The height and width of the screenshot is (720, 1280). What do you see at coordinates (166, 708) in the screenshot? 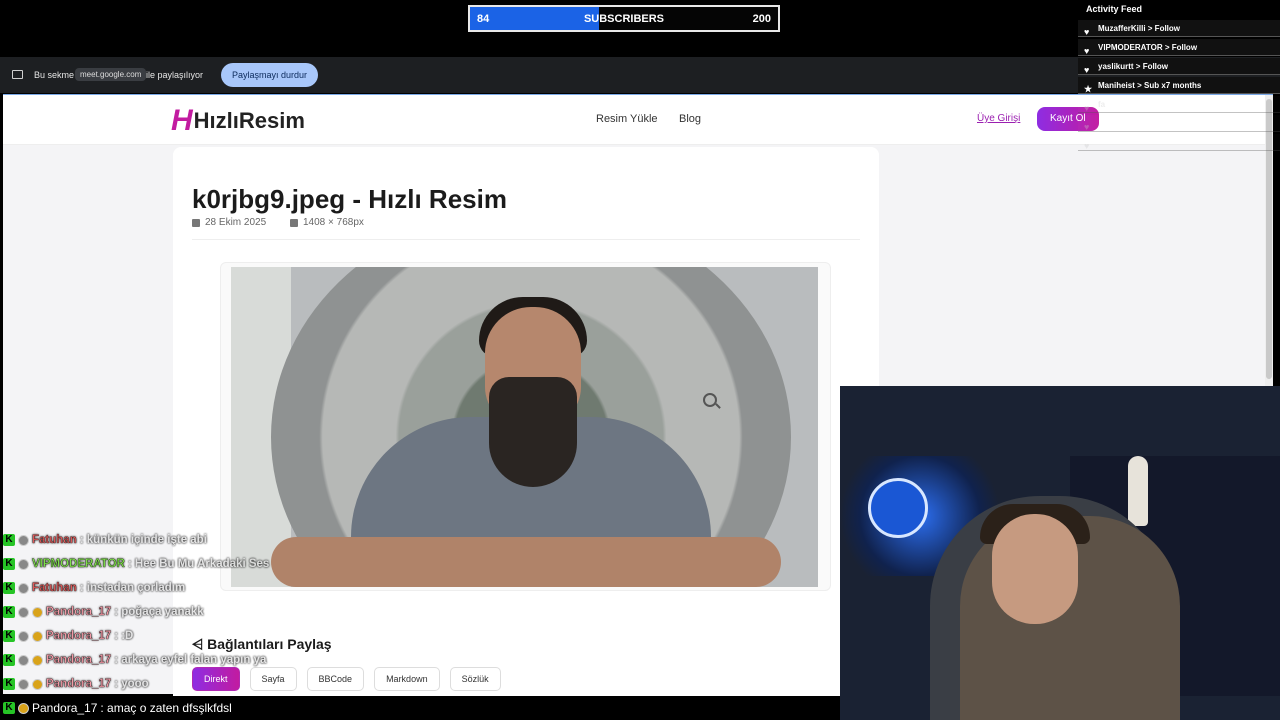
I see `chat-text: : amaç o zaten dfsşlkfdsl` at bounding box center [166, 708].